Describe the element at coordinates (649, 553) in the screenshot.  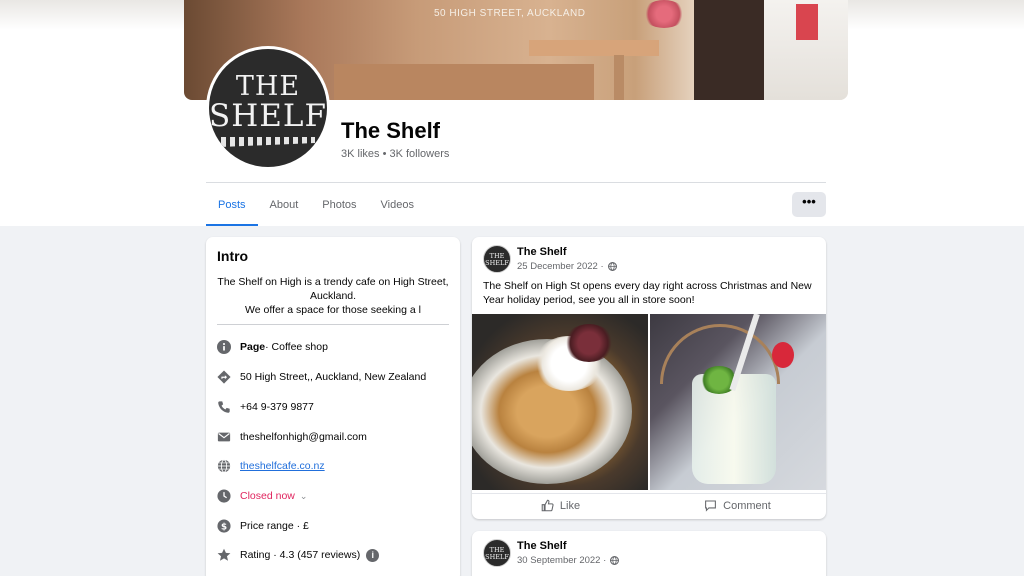
I see `post-card: THE SHELF The Shelf 30 September 2022 ·` at that location.